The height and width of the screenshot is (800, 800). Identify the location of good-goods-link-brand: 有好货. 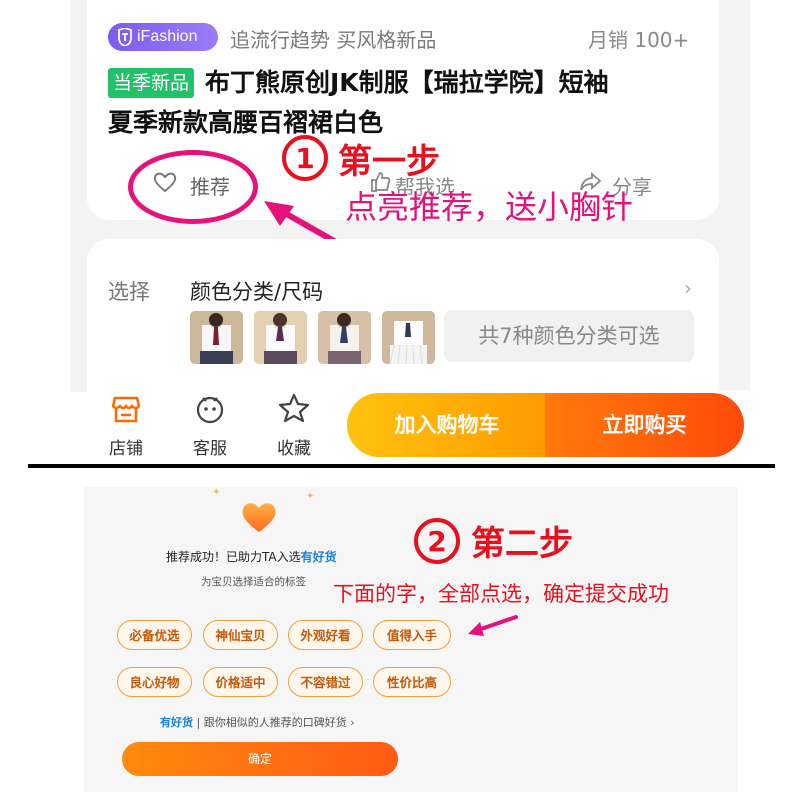
(176, 722).